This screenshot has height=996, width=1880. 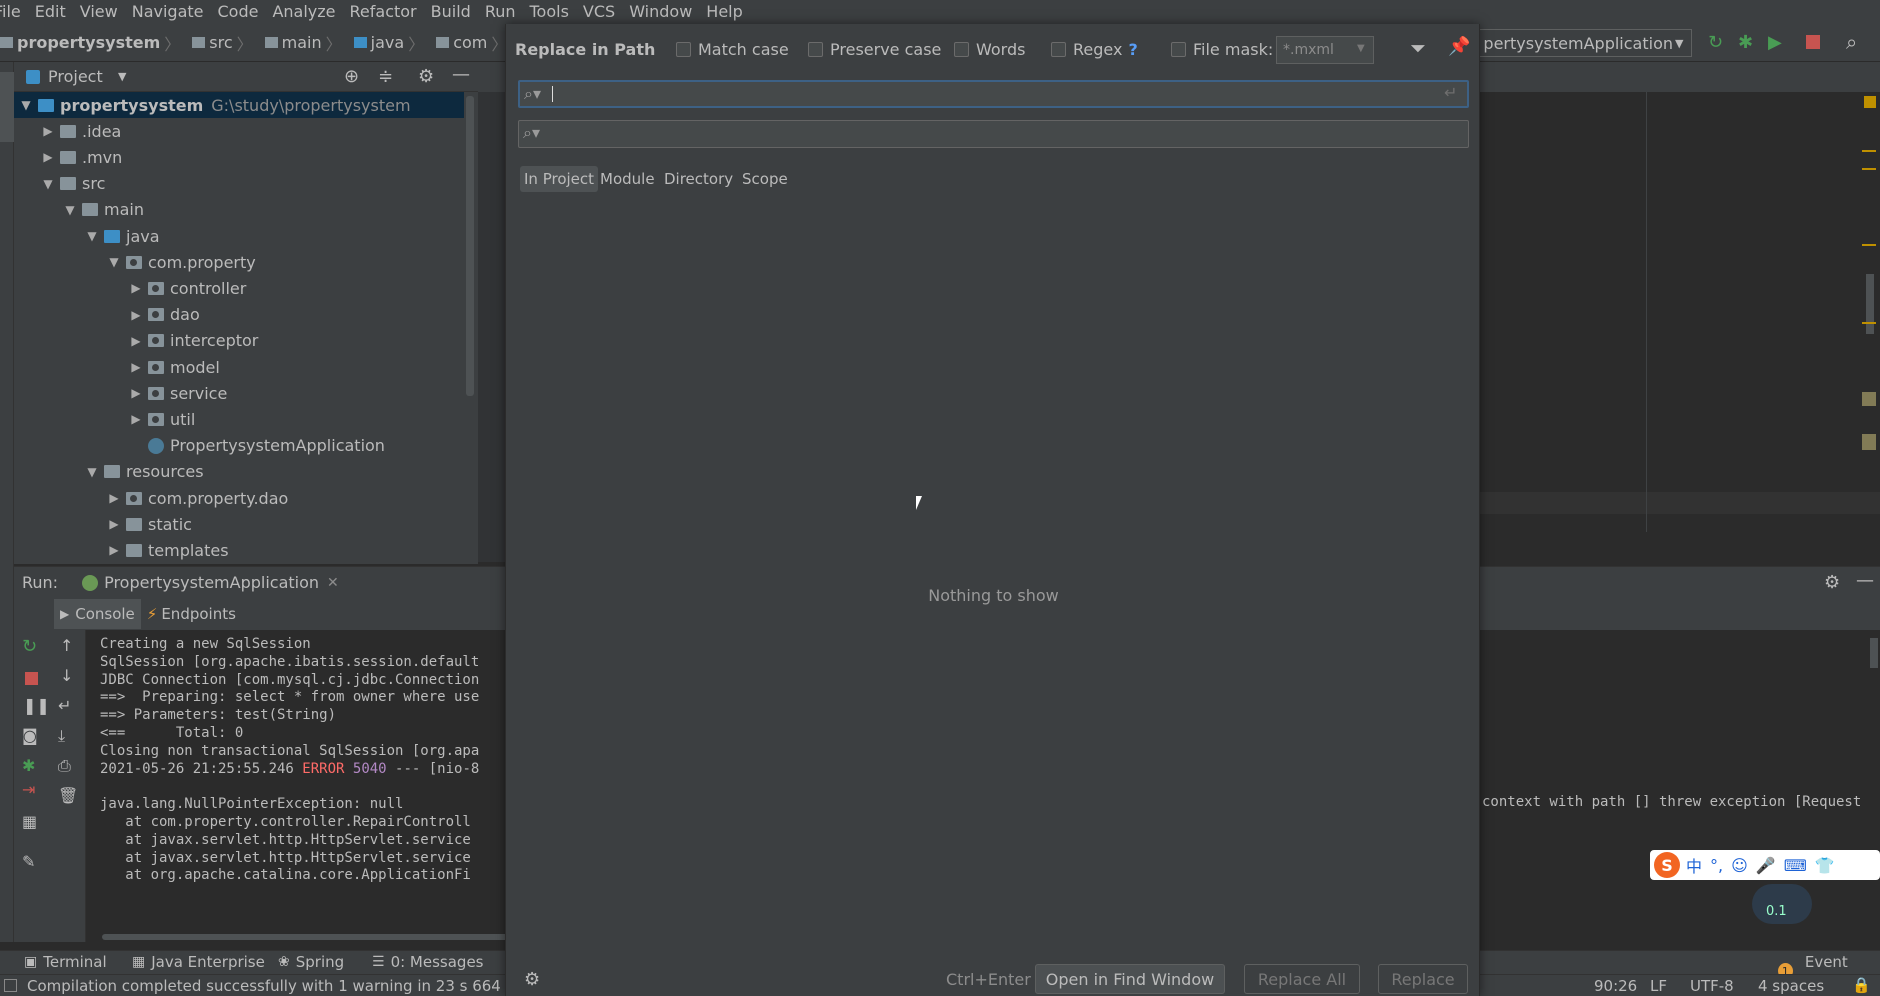 I want to click on scope-in-project: In Project, so click(x=559, y=179).